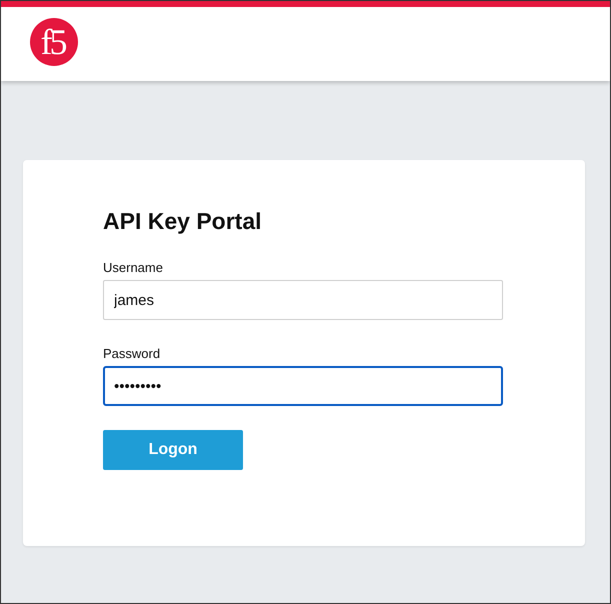 This screenshot has height=604, width=611. I want to click on field-label: Password, so click(131, 353).